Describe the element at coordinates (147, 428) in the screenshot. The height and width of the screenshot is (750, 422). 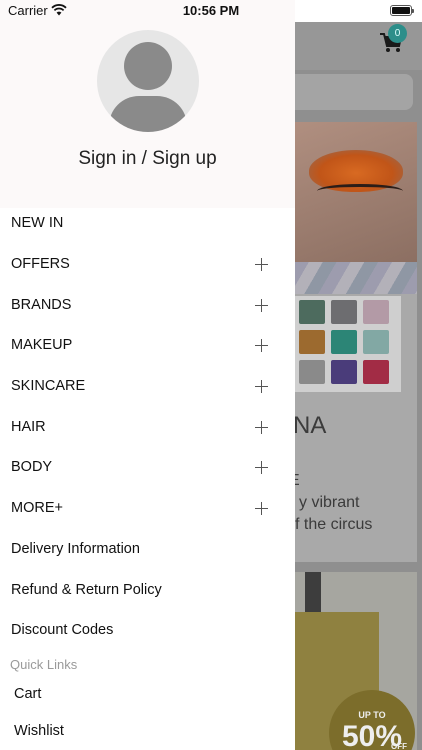
I see `menu-item-hair: HAIR` at that location.